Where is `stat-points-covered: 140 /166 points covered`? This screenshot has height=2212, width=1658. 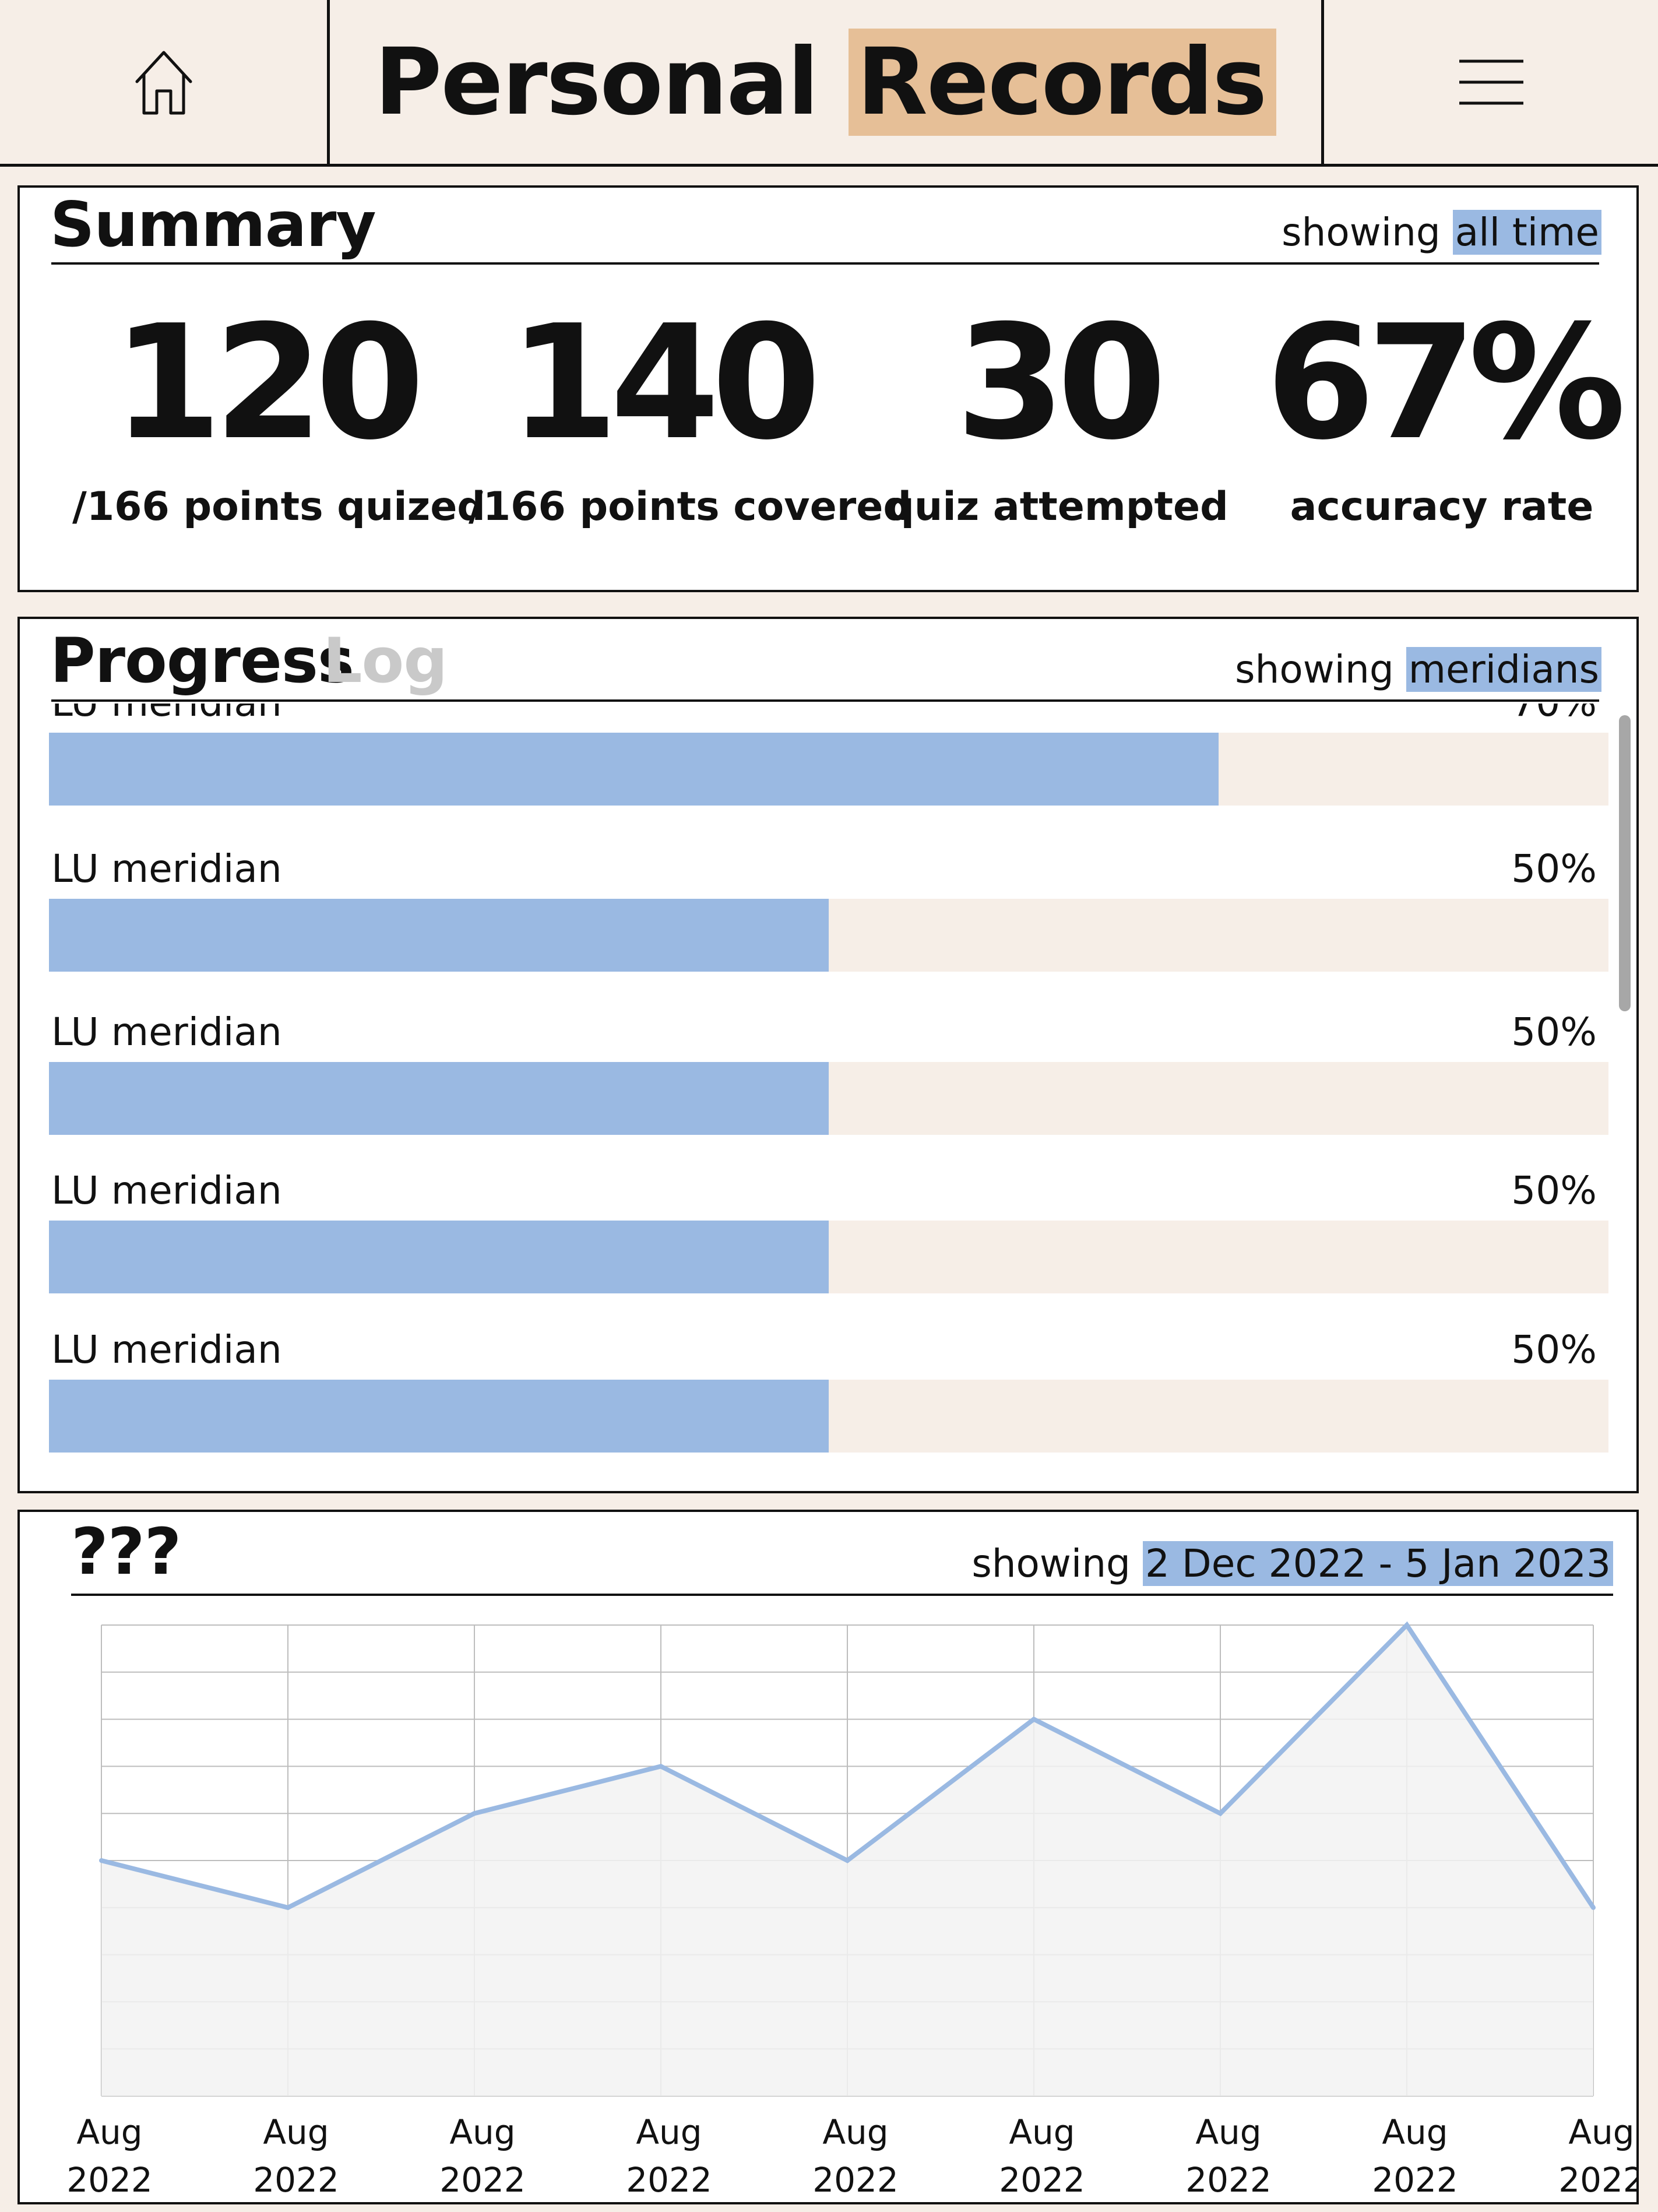
stat-points-covered: 140 /166 points covered is located at coordinates (690, 411).